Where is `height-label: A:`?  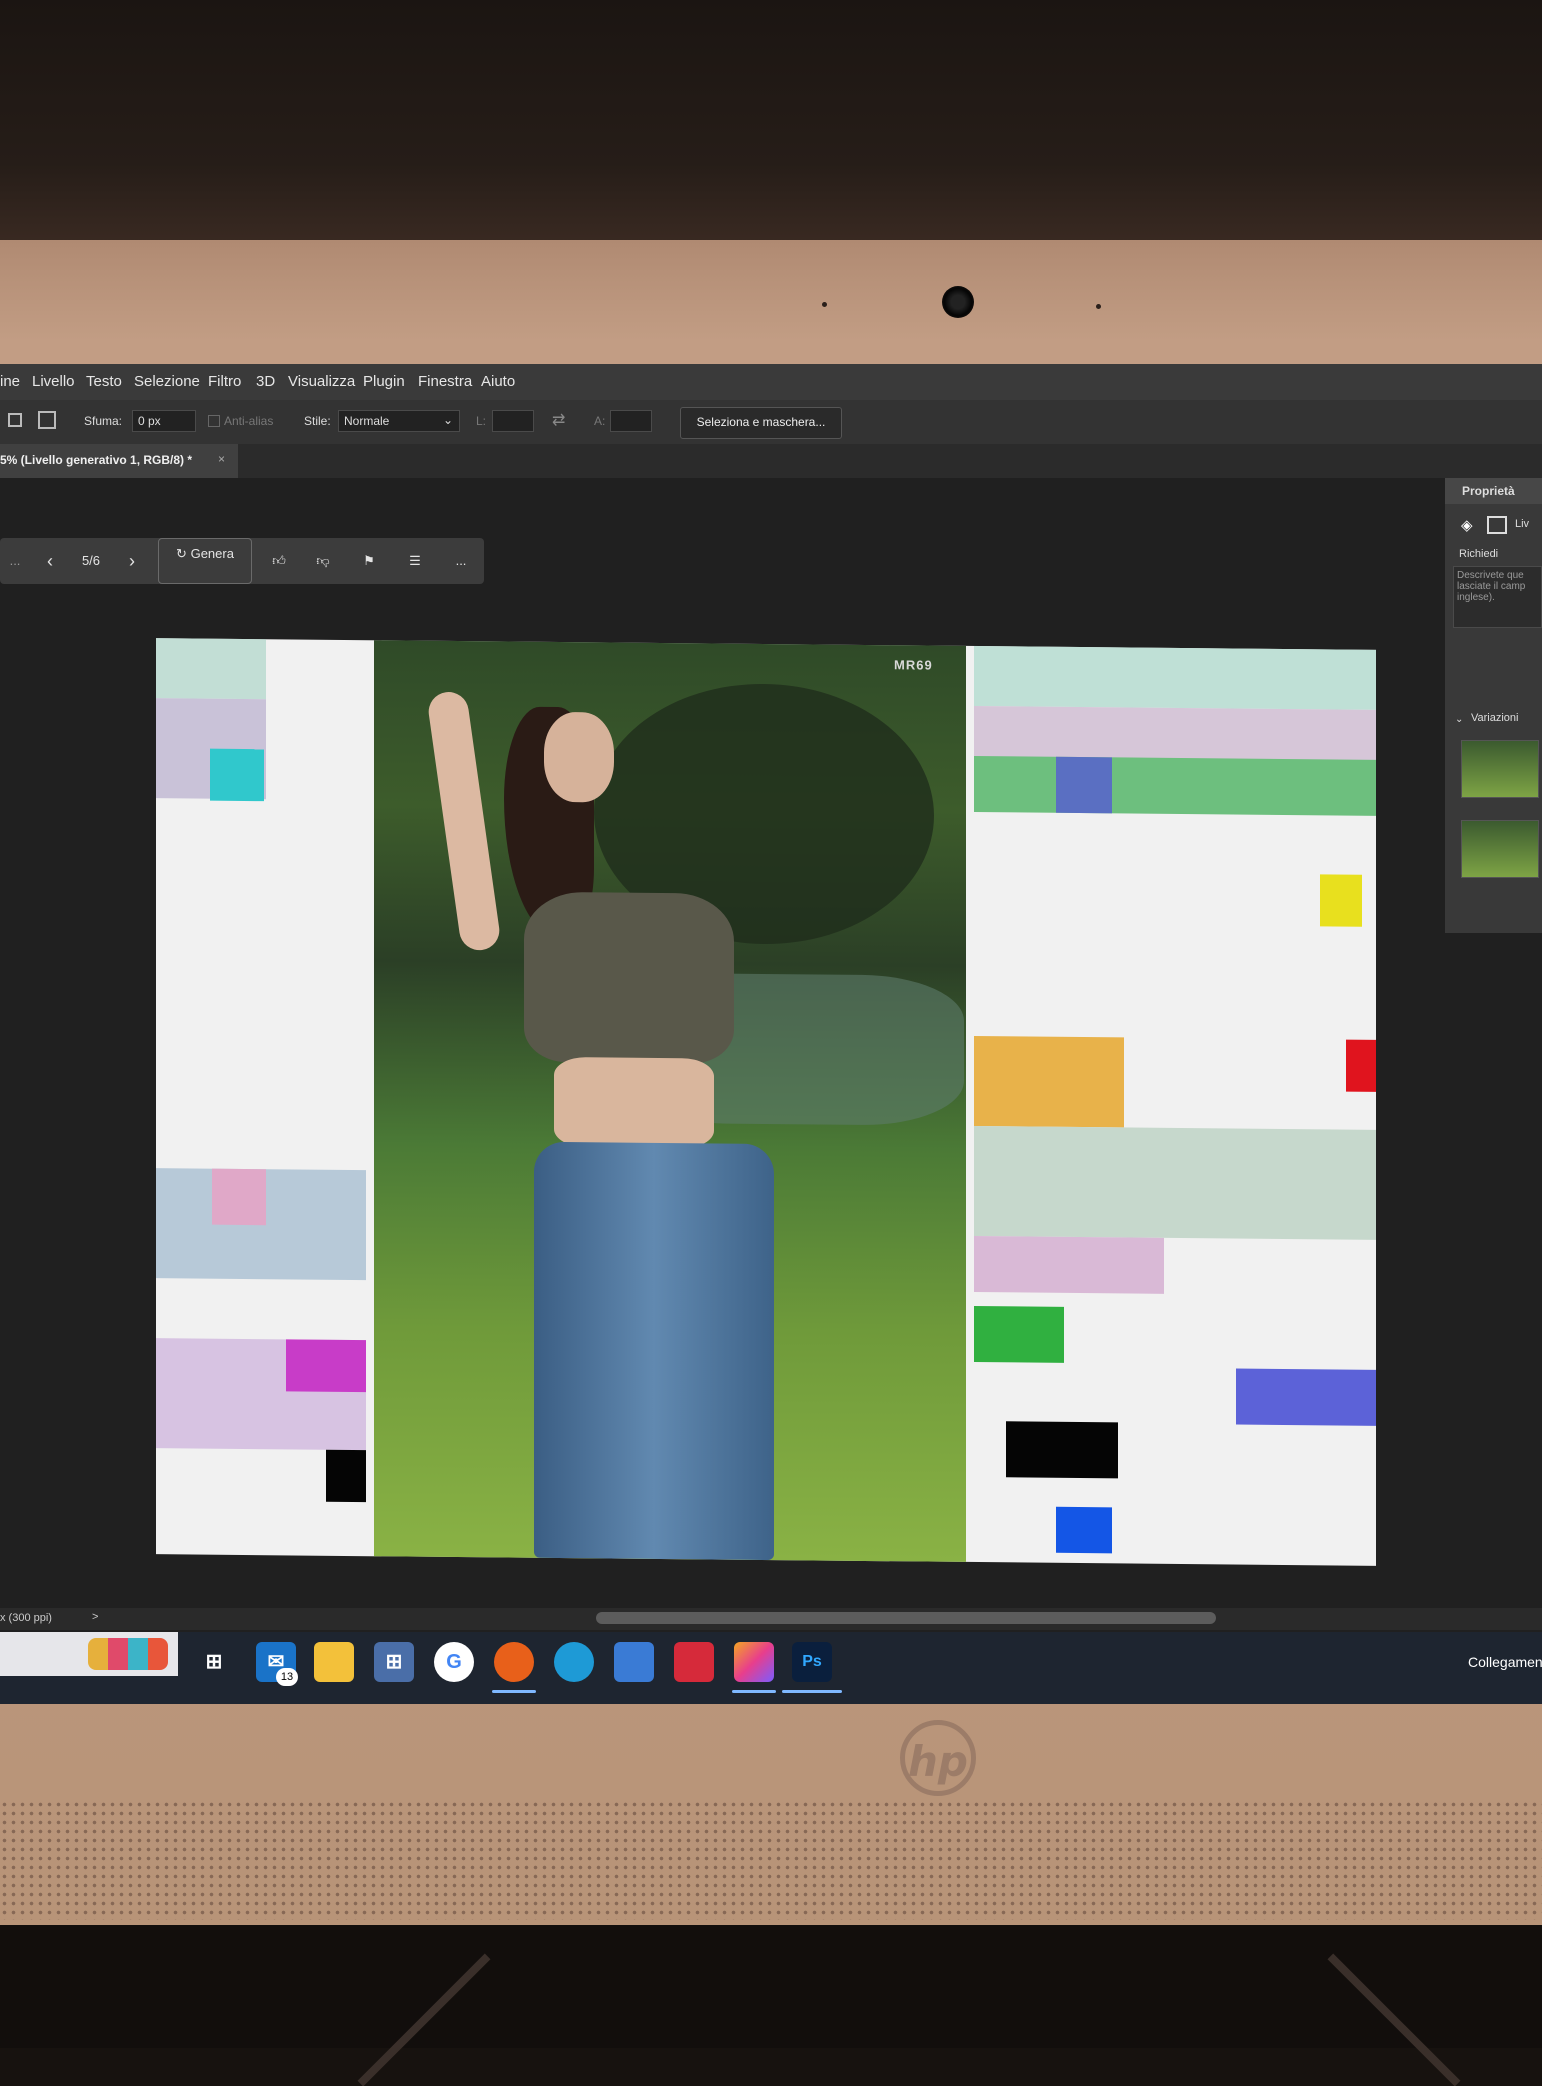 height-label: A: is located at coordinates (600, 421).